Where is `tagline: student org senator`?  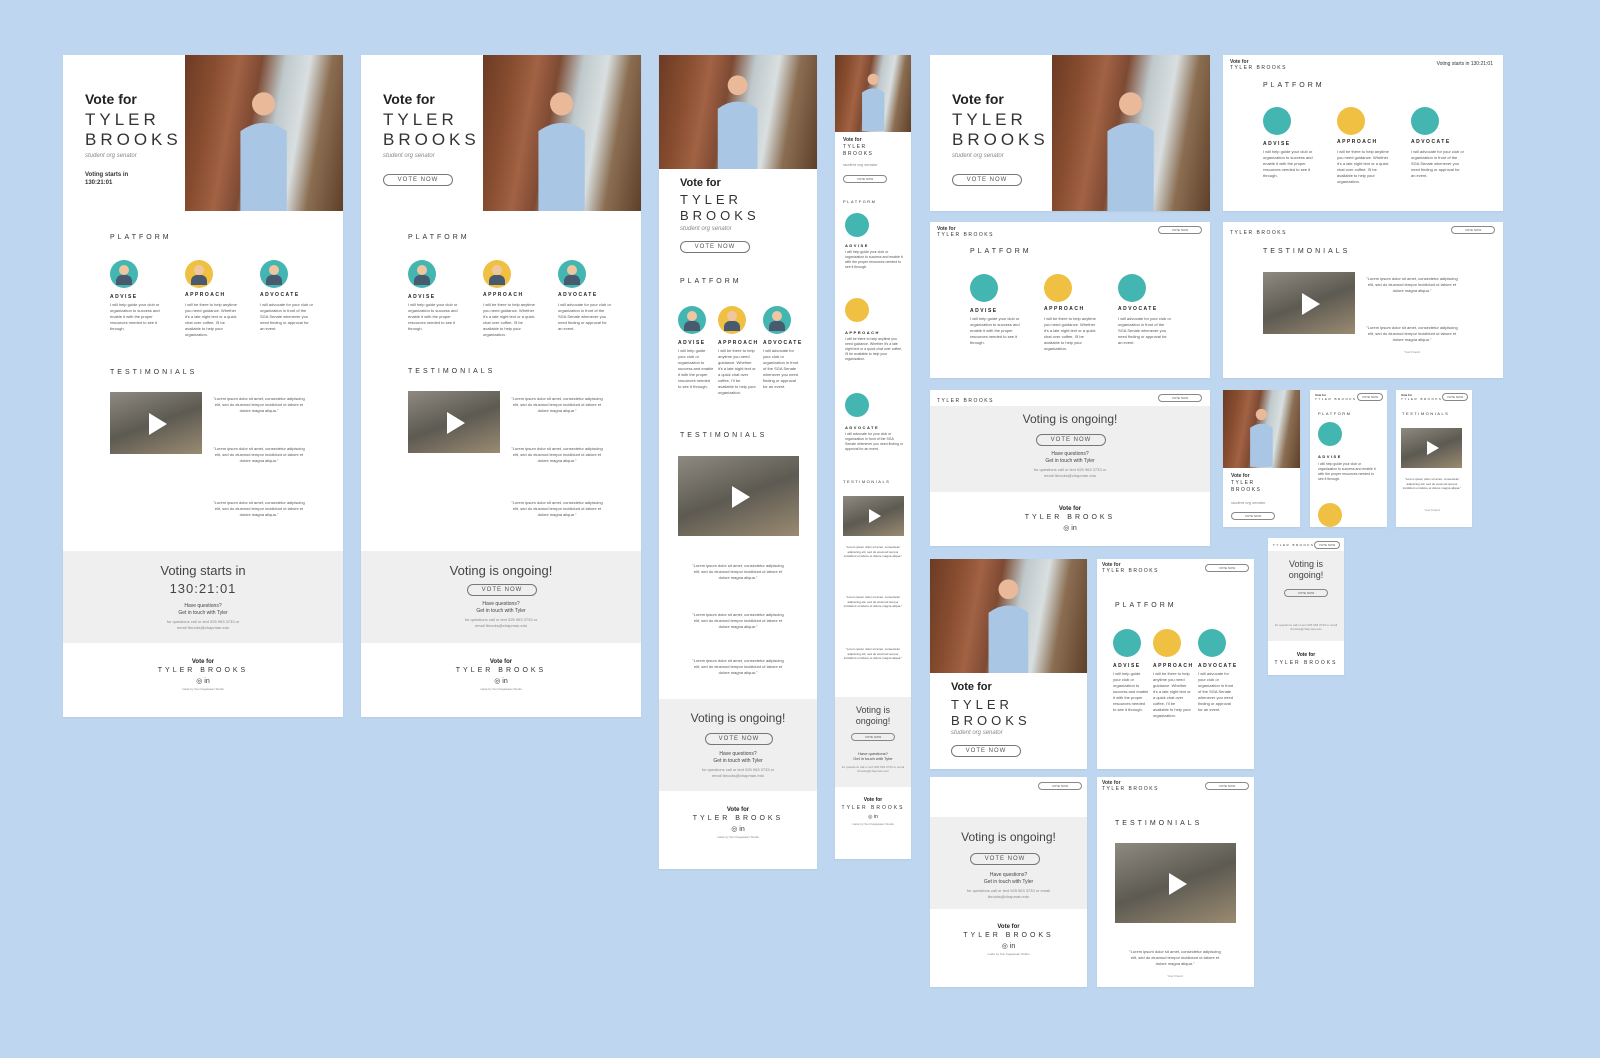
tagline: student org senator is located at coordinates (409, 156).